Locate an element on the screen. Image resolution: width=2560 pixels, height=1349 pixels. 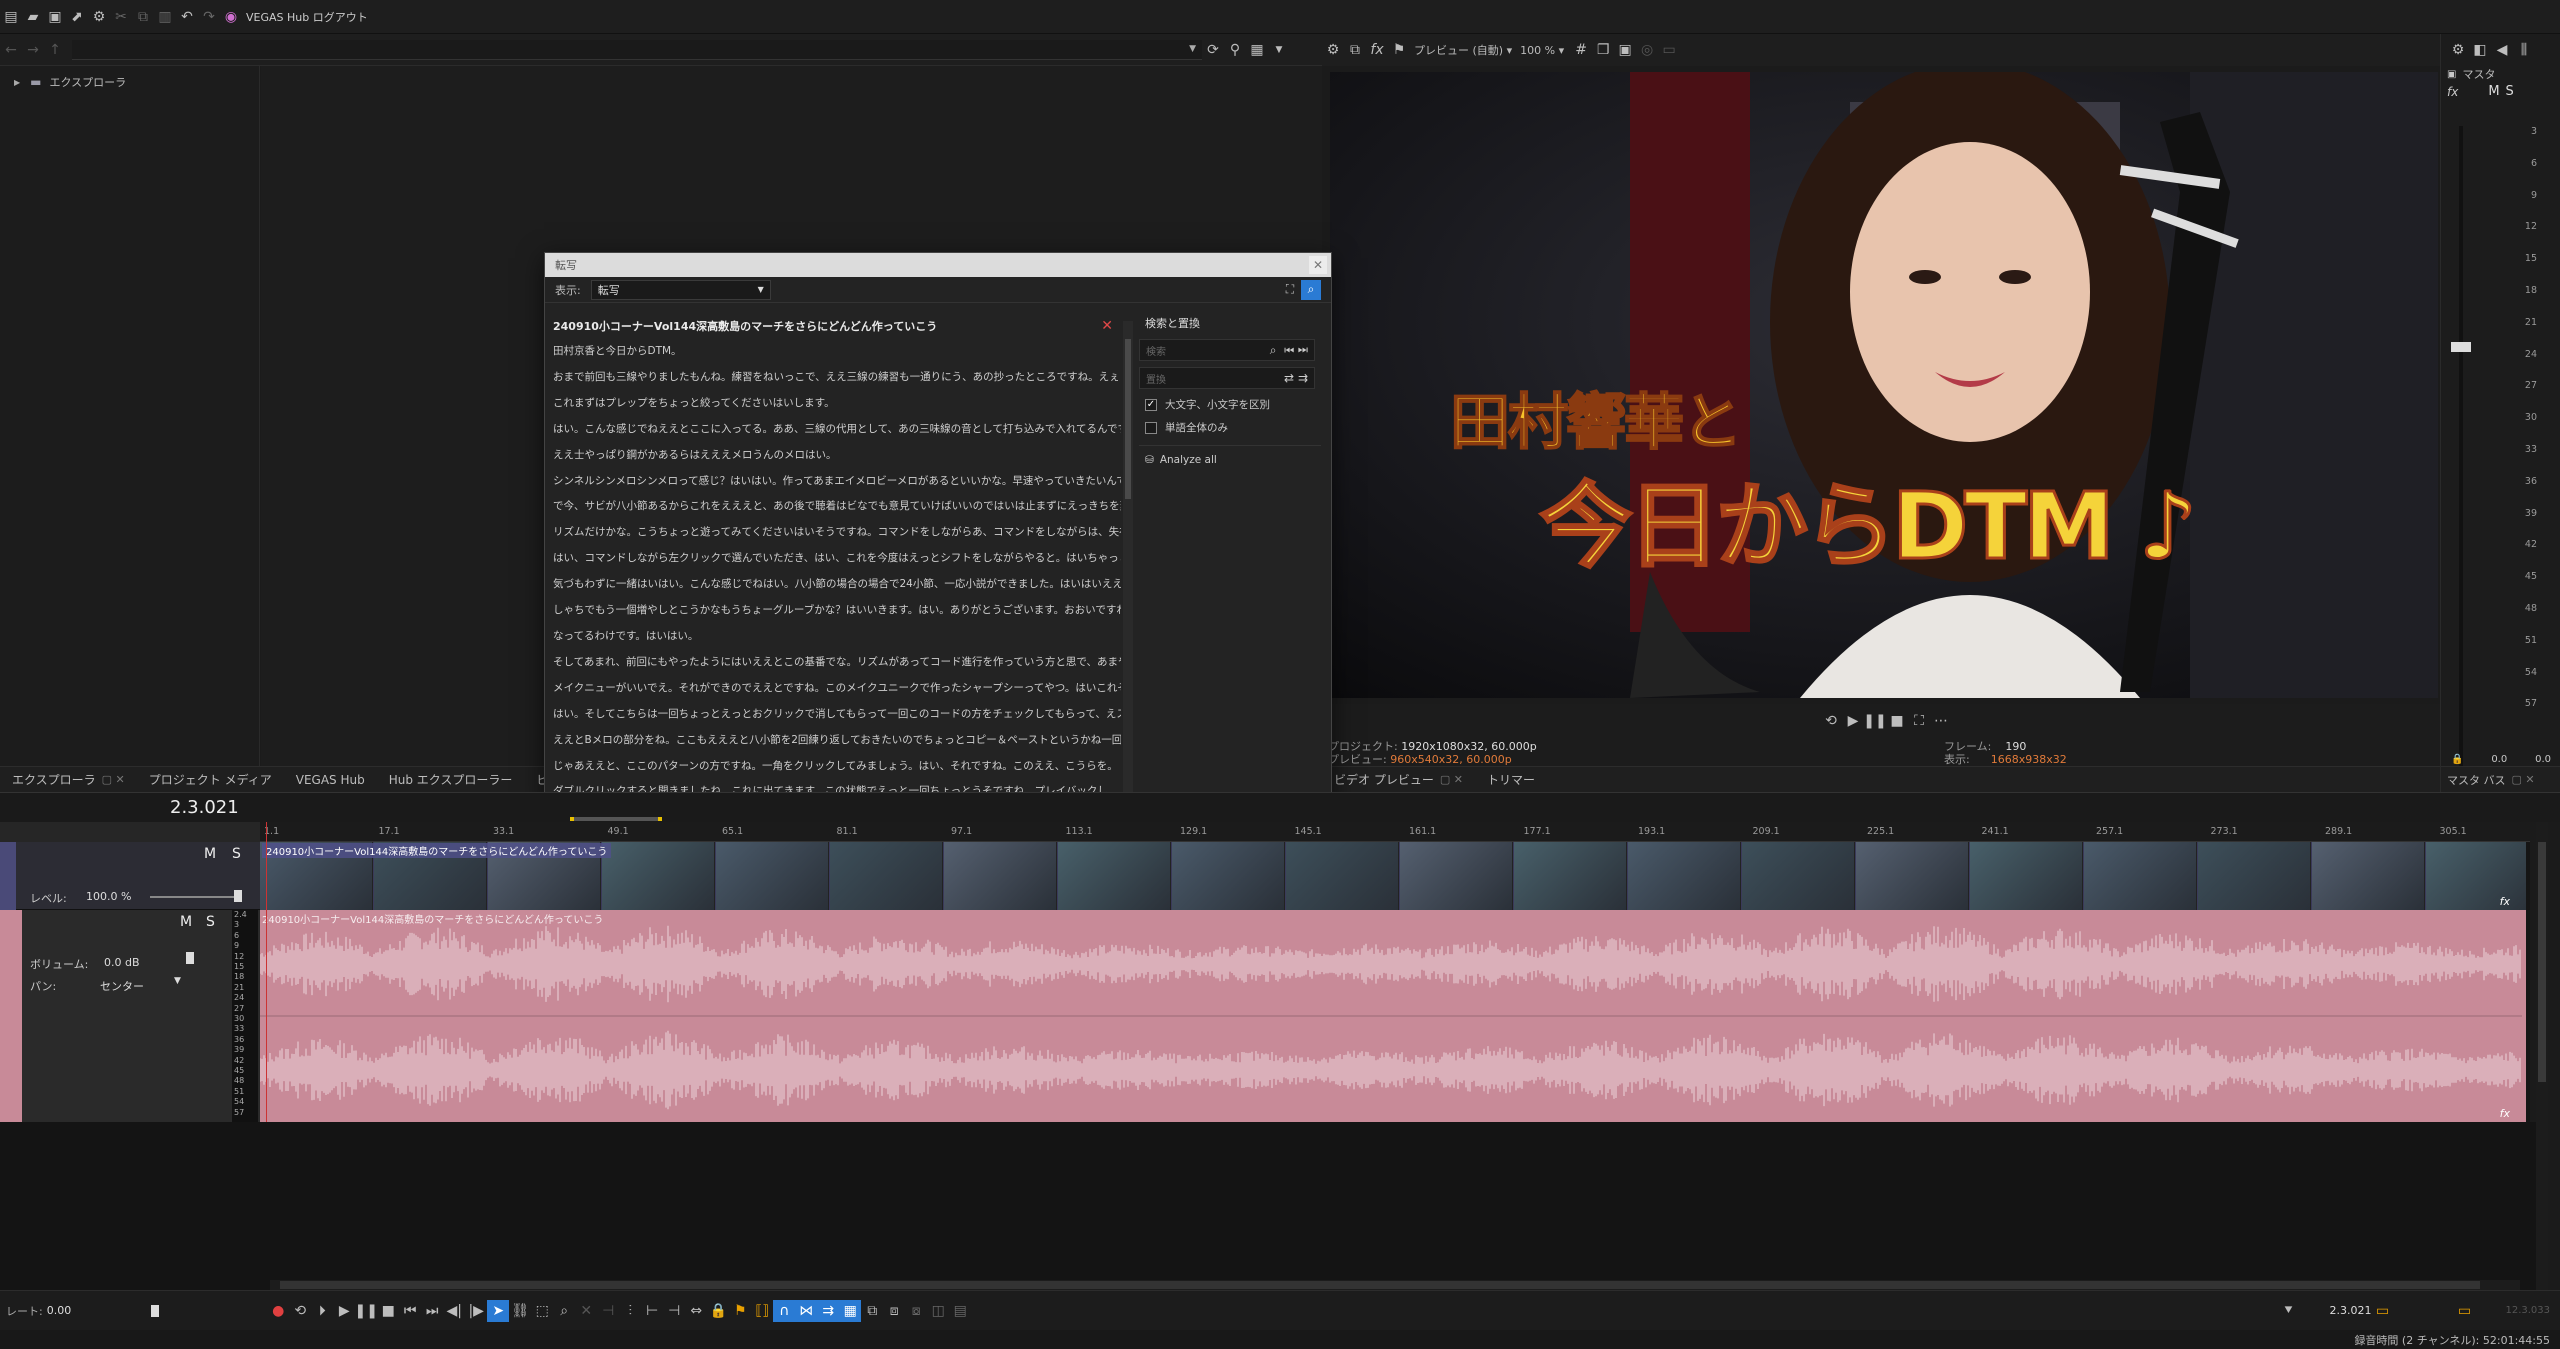
checkbox-unchecked is located at coordinates (1151, 427).